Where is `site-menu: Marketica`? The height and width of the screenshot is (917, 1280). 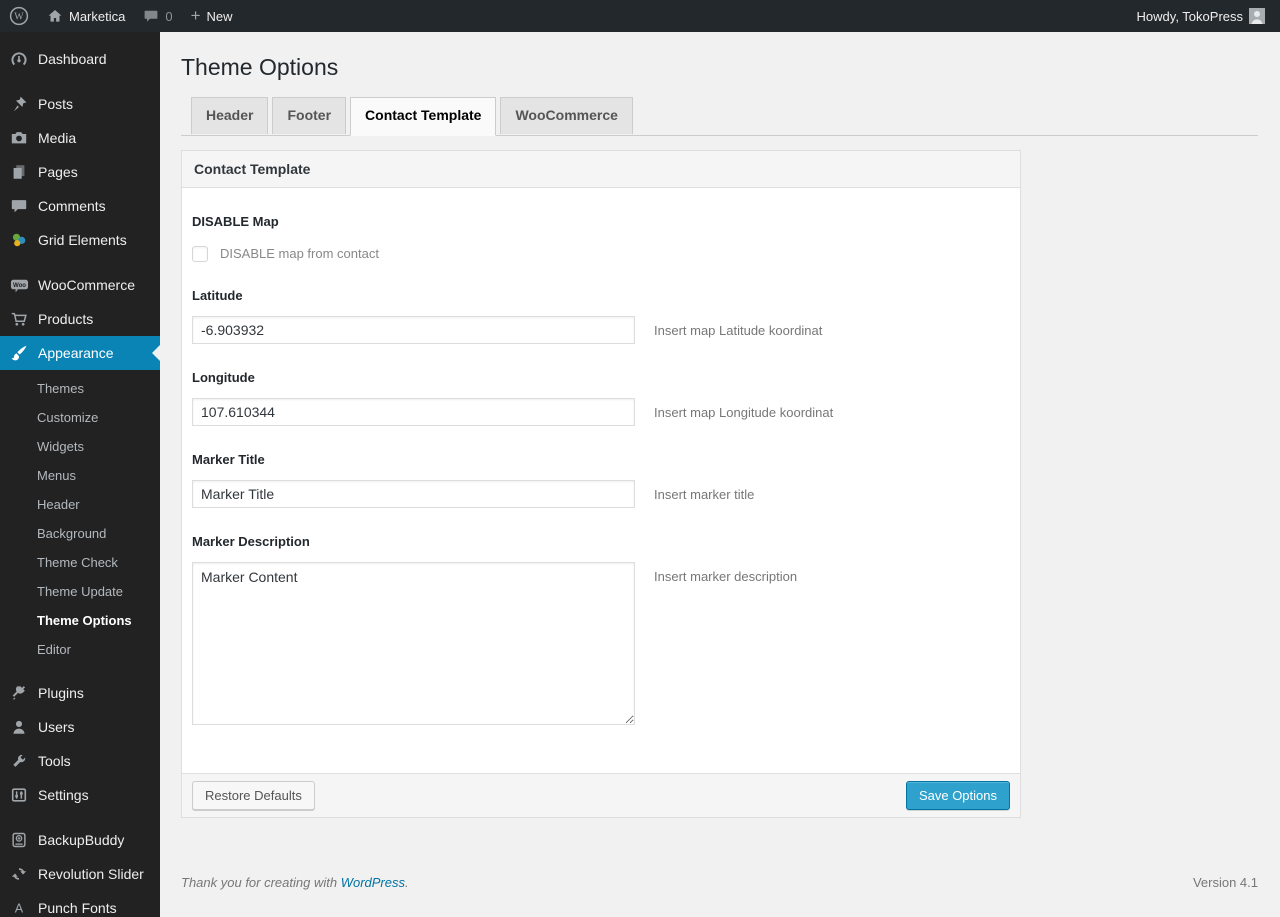 site-menu: Marketica is located at coordinates (86, 16).